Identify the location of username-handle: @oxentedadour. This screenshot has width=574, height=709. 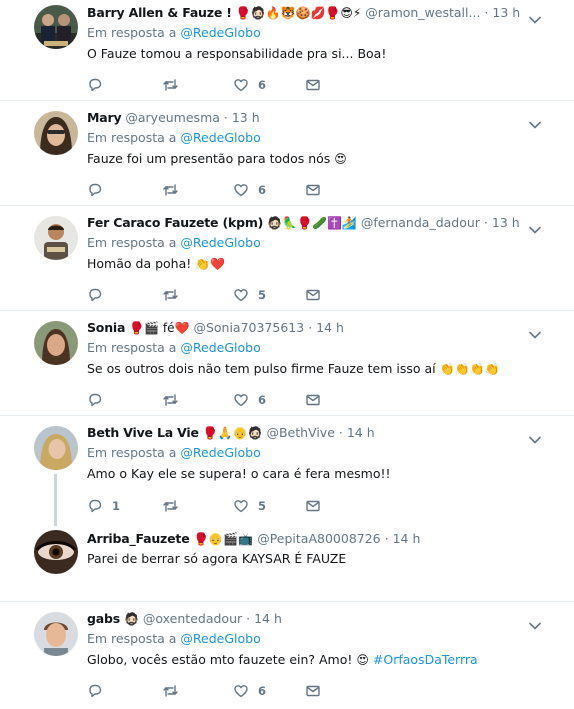
(192, 618).